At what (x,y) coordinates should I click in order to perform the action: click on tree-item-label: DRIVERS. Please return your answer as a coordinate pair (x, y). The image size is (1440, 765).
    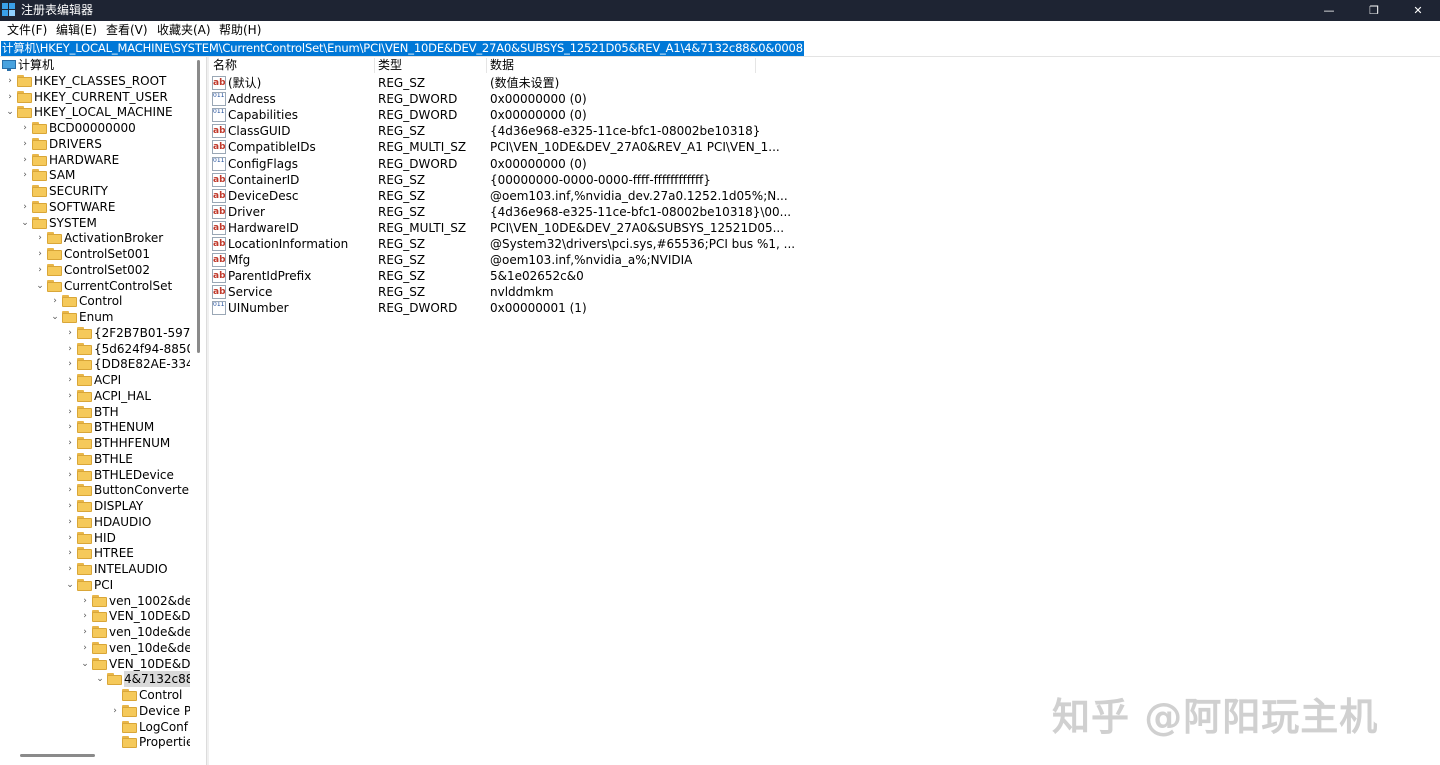
    Looking at the image, I should click on (75, 144).